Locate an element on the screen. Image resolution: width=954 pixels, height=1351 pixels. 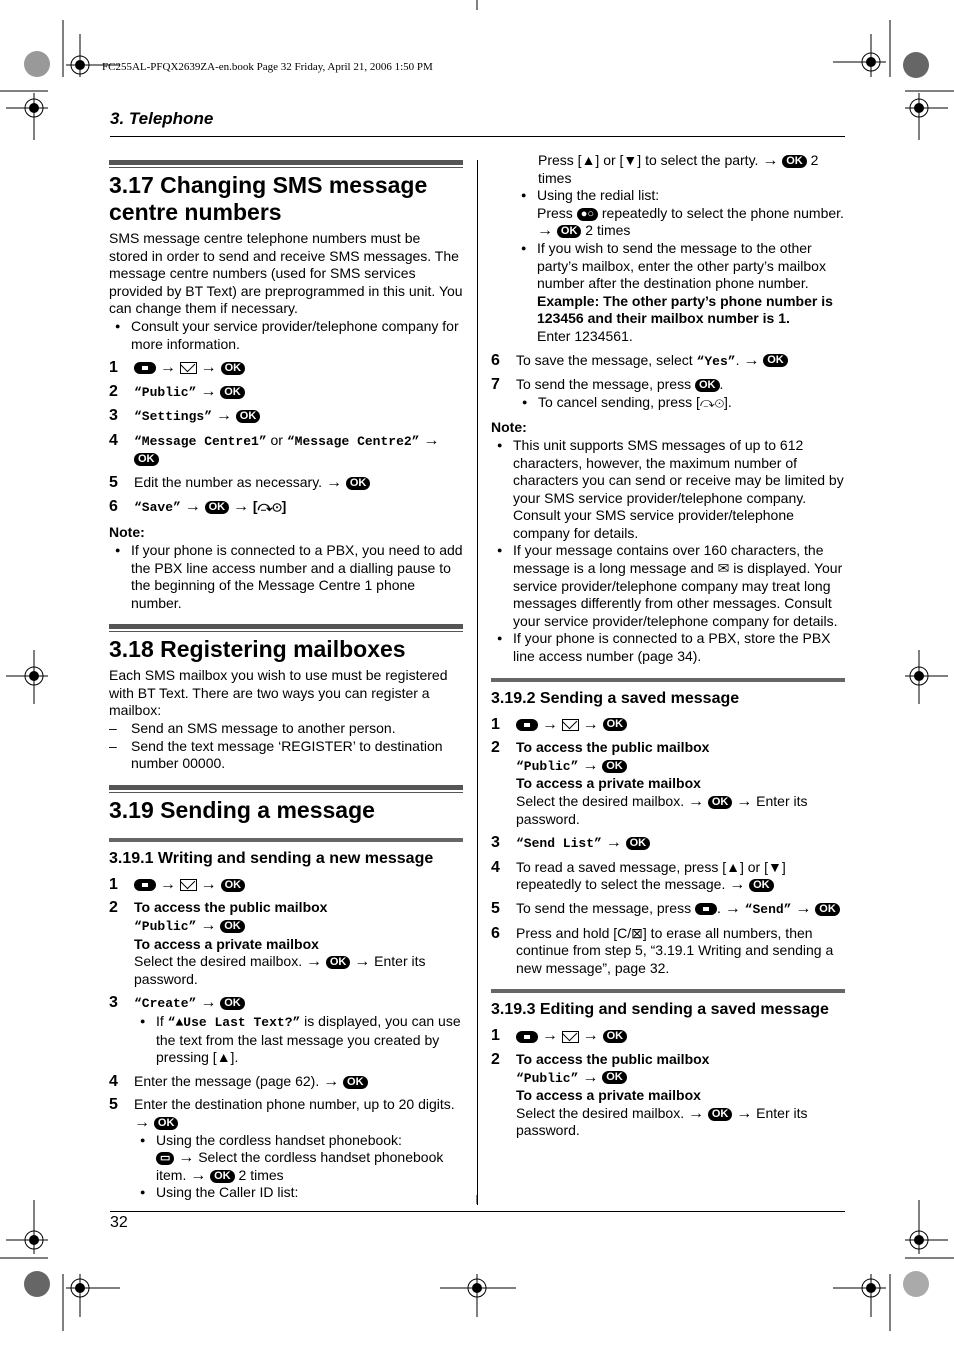
subsection-bar is located at coordinates (668, 679).